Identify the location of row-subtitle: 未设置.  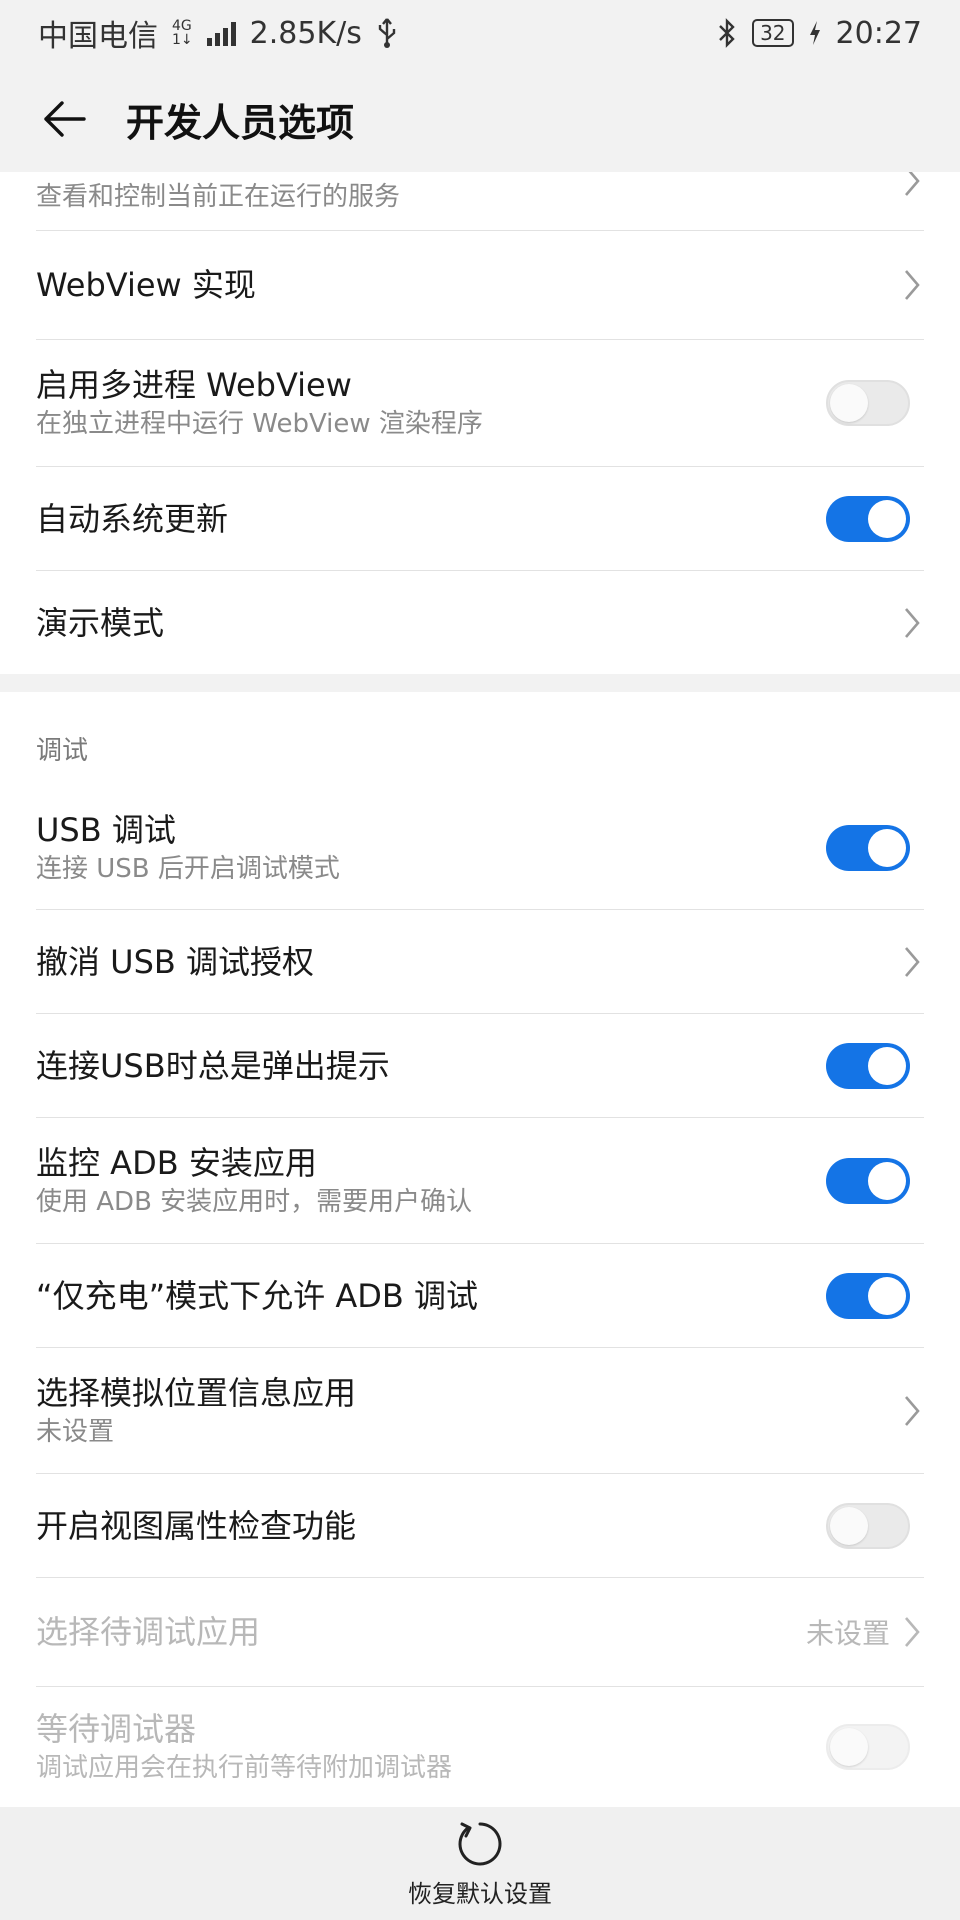
(75, 1431).